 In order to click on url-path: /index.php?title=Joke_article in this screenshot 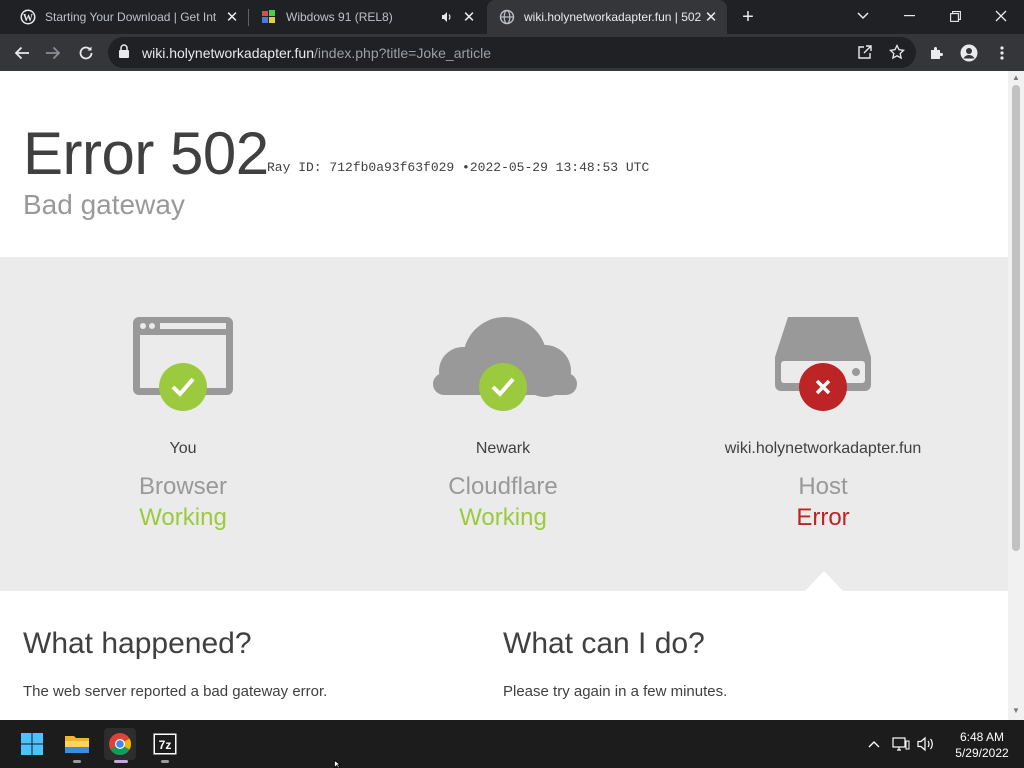, I will do `click(403, 53)`.